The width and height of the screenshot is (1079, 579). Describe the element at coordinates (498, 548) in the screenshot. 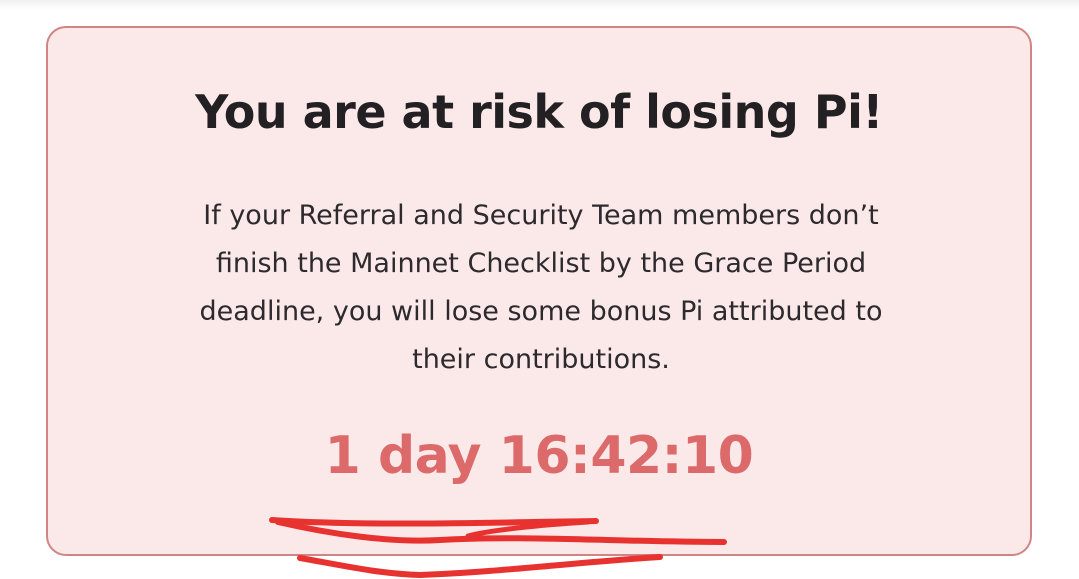

I see `red-underline-scribble` at that location.